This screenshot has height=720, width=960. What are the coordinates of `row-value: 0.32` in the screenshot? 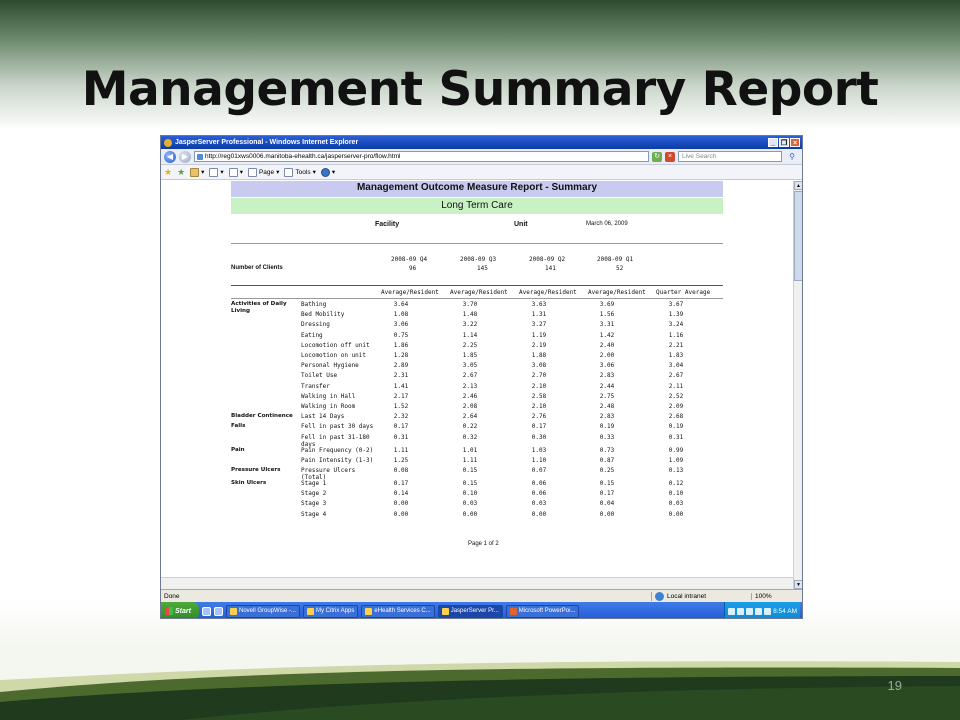 It's located at (470, 437).